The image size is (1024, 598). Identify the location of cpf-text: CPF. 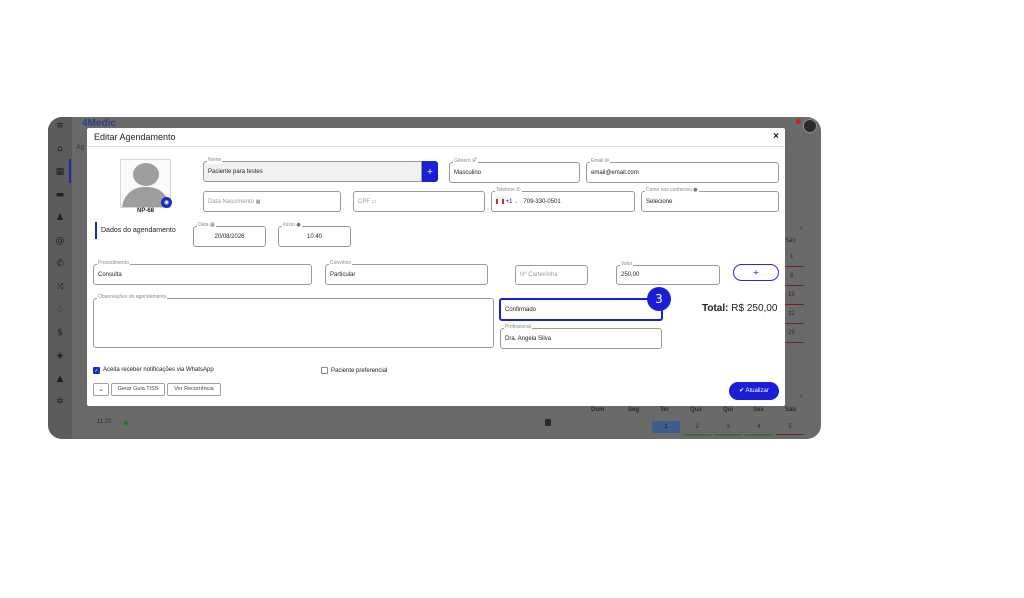
(364, 201).